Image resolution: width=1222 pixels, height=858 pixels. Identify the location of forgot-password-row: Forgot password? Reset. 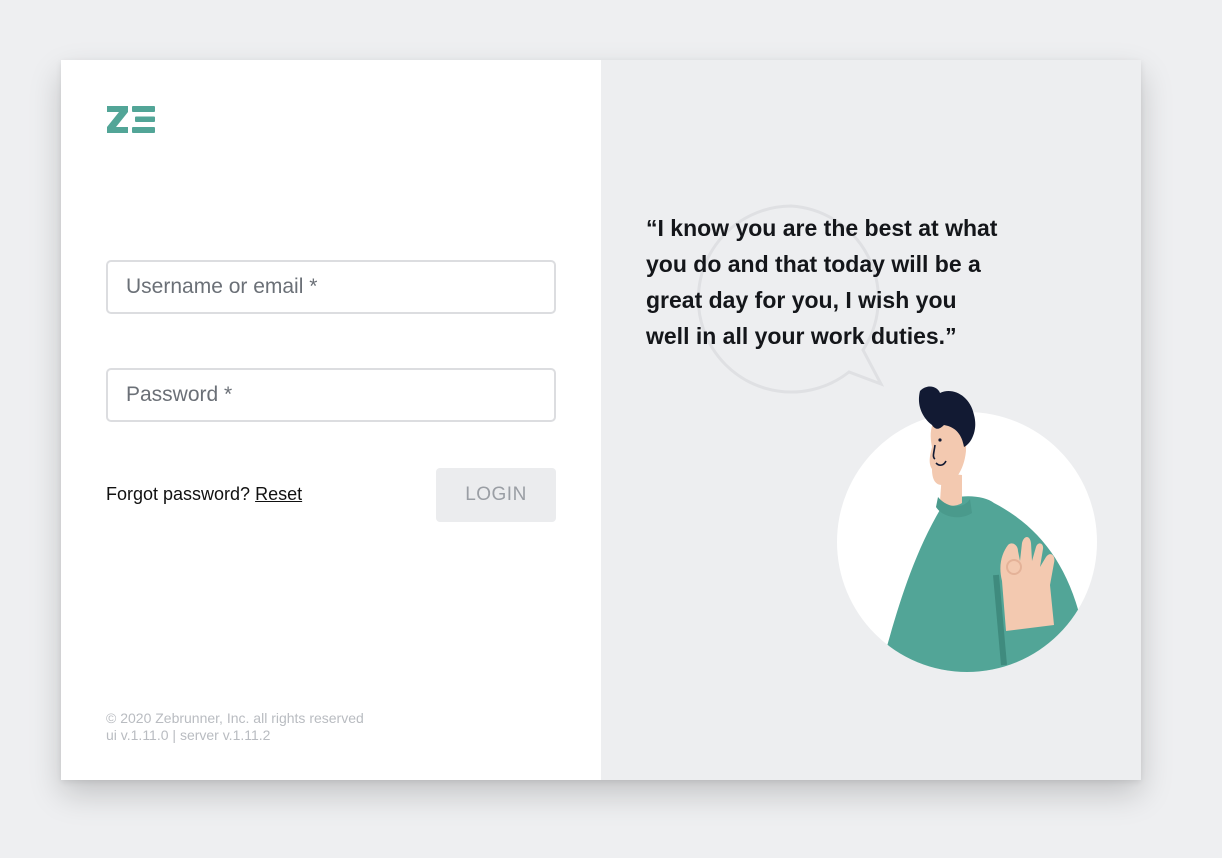
(204, 494).